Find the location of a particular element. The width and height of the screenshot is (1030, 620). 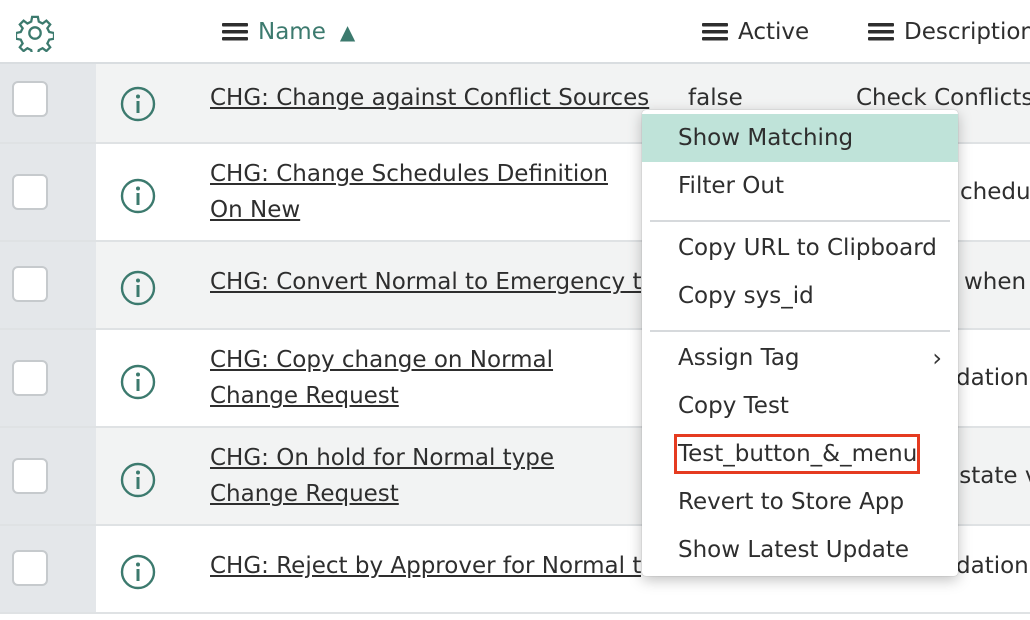

menu-item-filter-out: Filter Out is located at coordinates (800, 186).